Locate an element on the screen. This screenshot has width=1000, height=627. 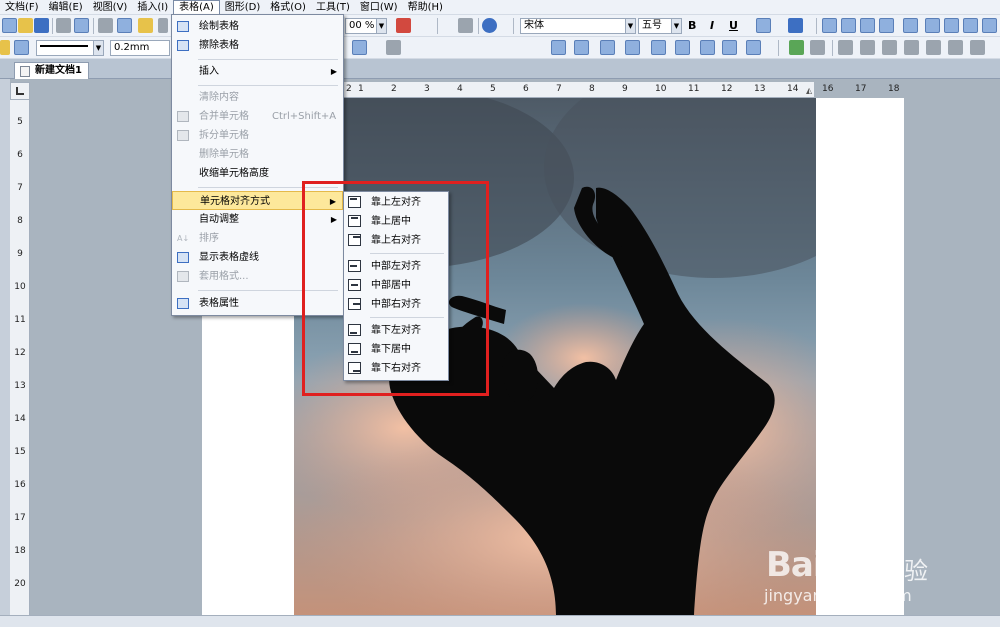
highlight-icon is located at coordinates (763, 25).